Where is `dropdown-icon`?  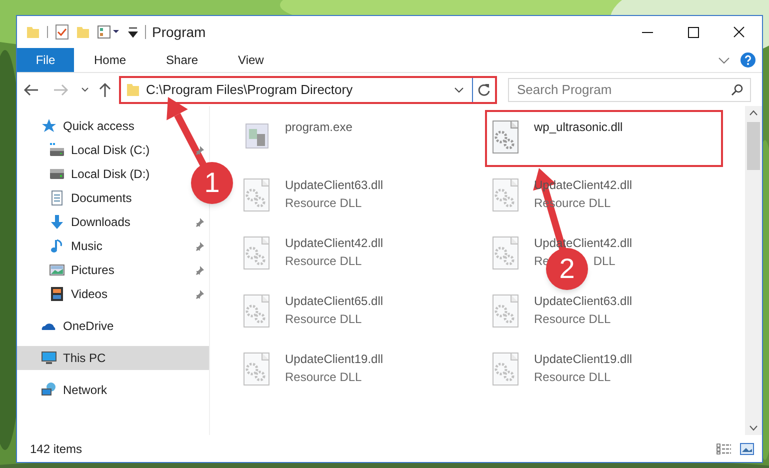 dropdown-icon is located at coordinates (459, 89).